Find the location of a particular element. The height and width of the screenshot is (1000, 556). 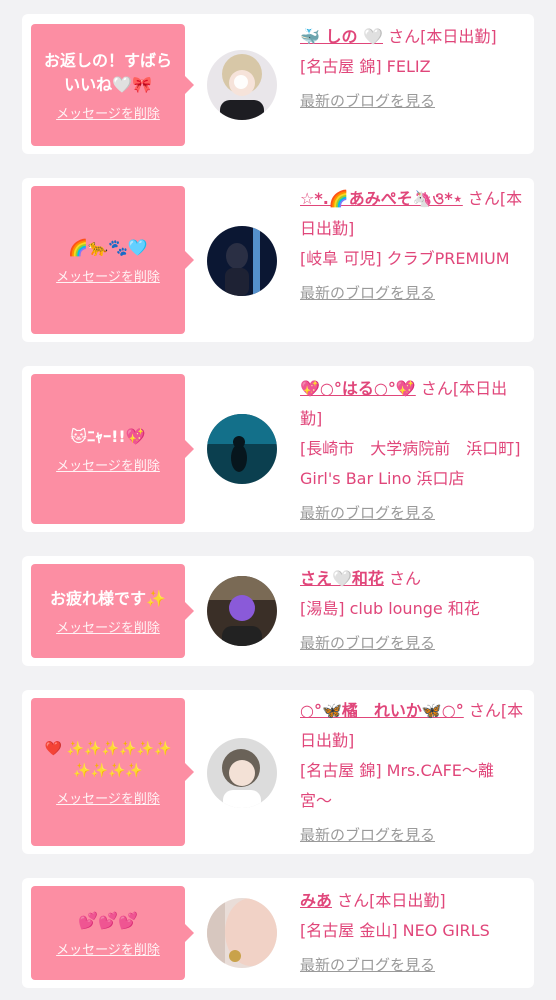

message-bubble: ❤️ ✨✨✨✨✨✨ ✨✨✨✨ メッセージを削除 is located at coordinates (112, 772).